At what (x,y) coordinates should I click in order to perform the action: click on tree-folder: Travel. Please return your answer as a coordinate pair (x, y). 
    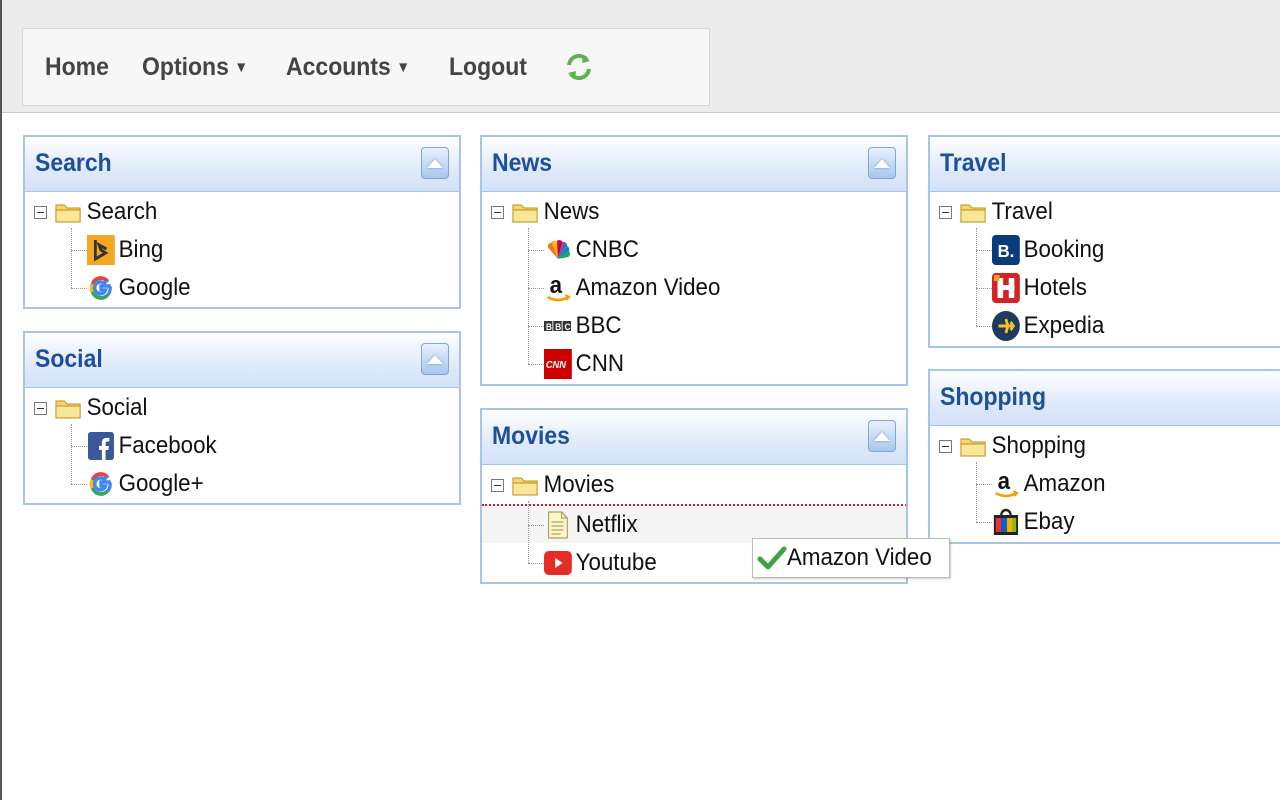
    Looking at the image, I should click on (1006, 212).